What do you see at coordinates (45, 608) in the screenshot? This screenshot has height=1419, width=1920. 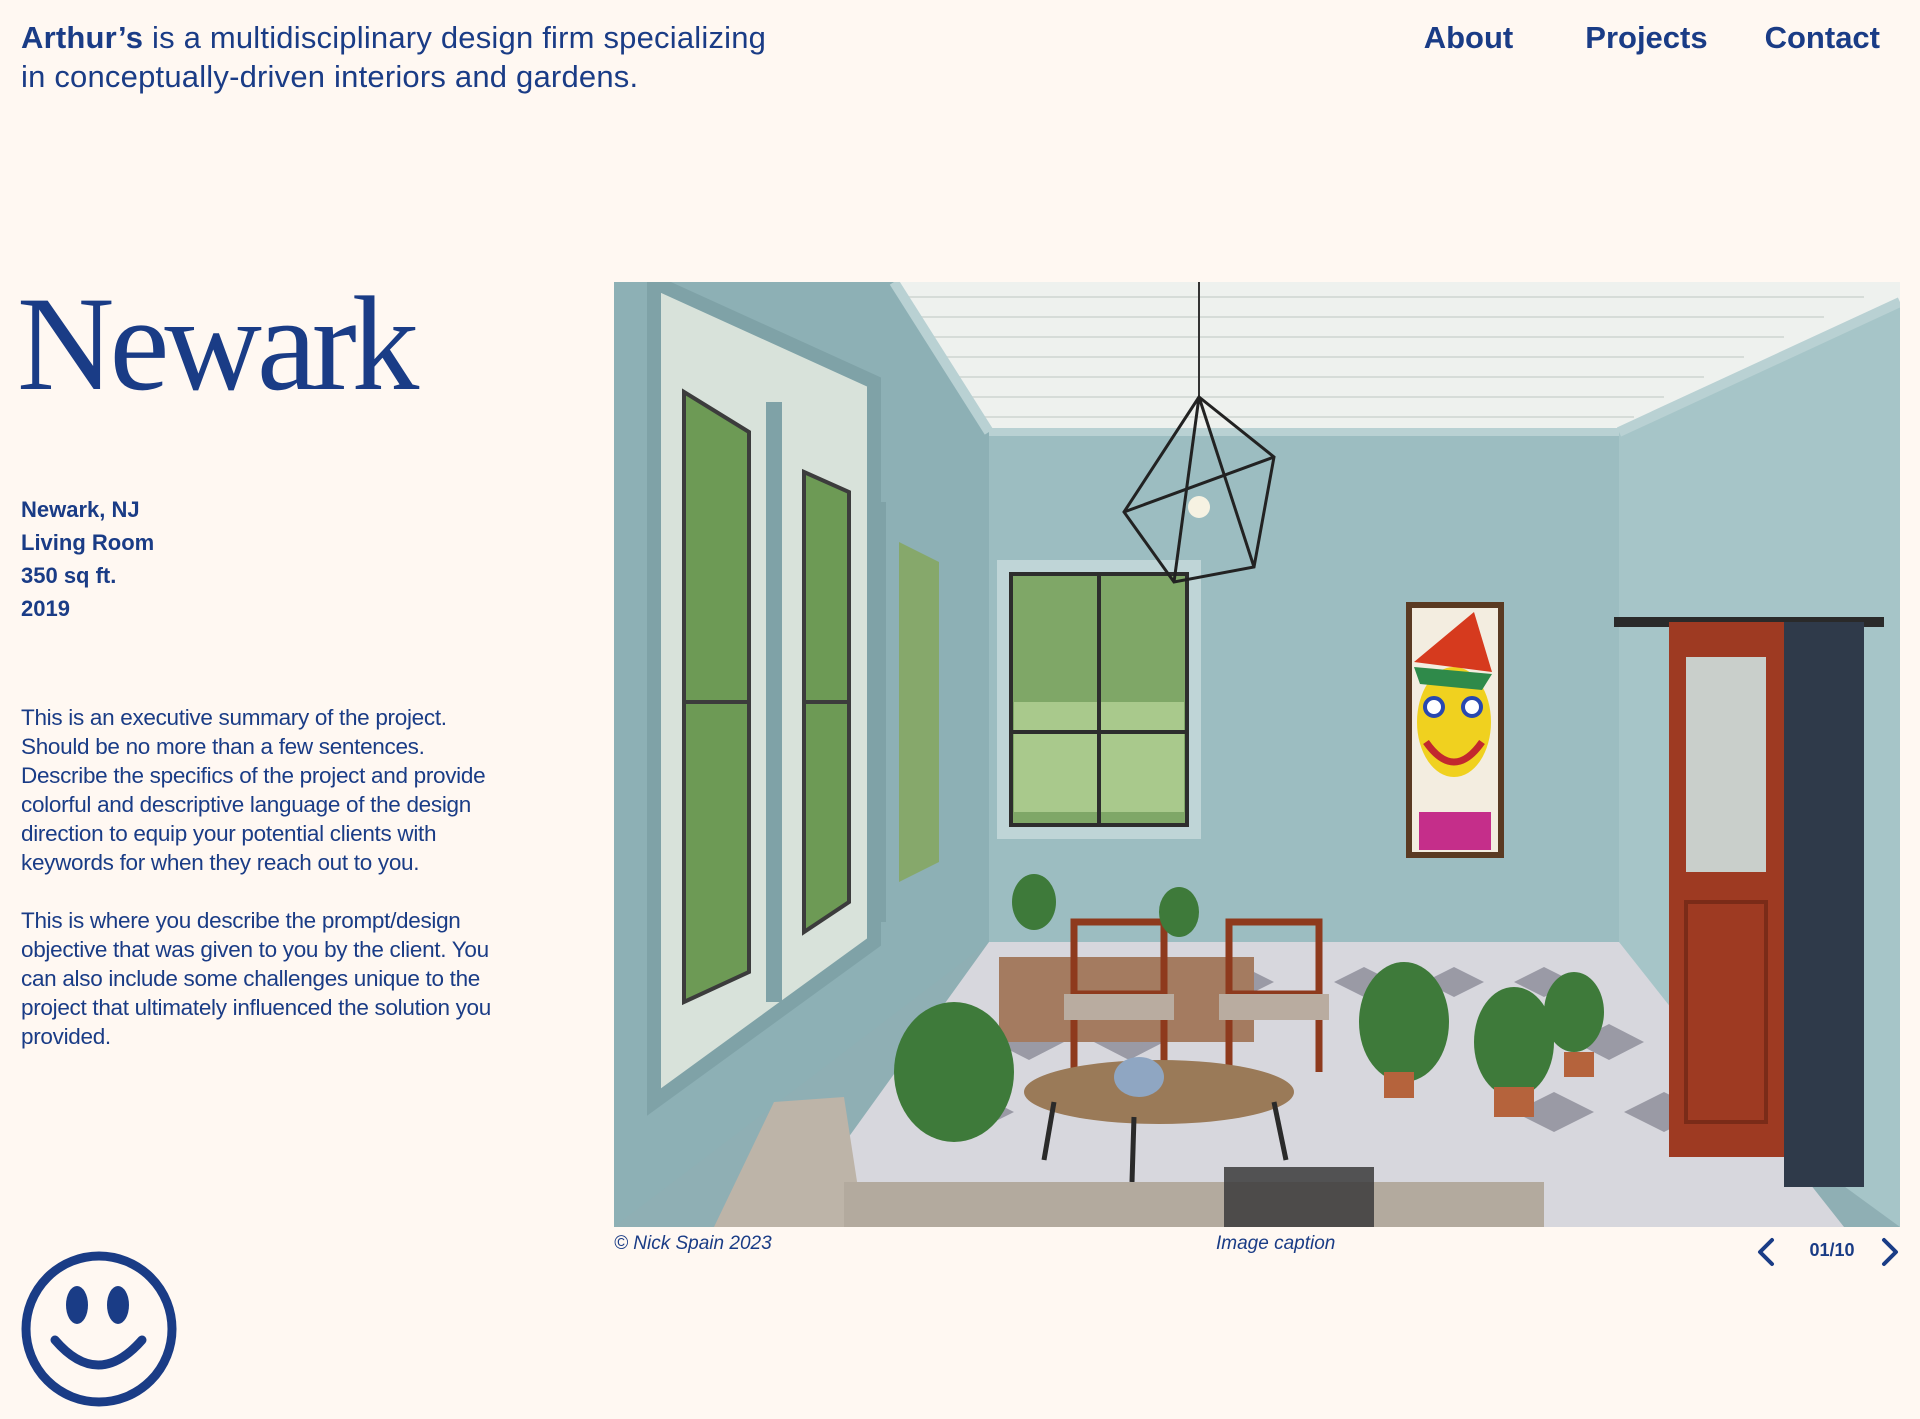 I see `project-year: 2019` at bounding box center [45, 608].